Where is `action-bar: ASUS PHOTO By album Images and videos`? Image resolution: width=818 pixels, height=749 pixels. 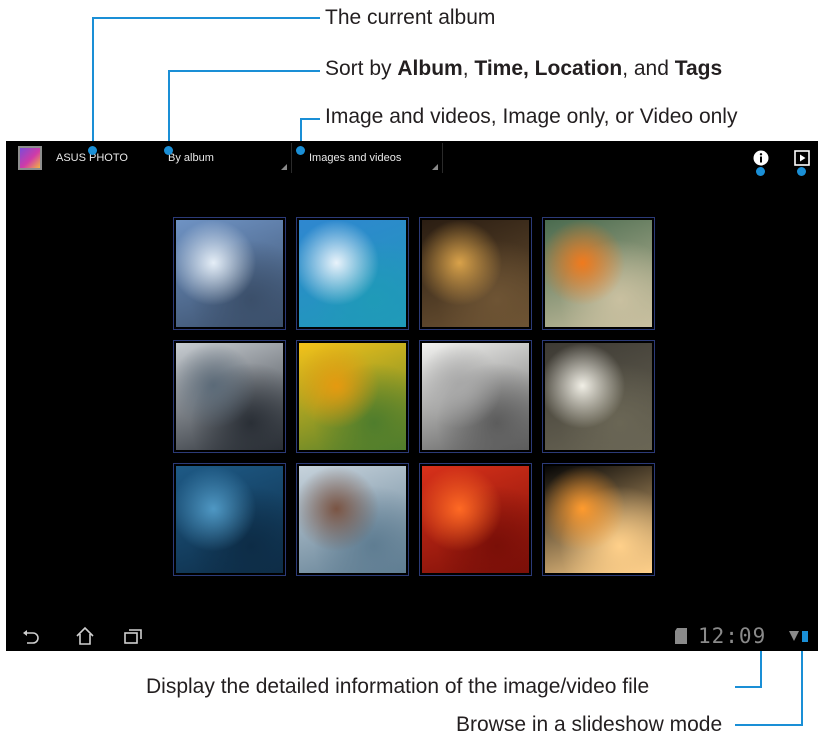 action-bar: ASUS PHOTO By album Images and videos is located at coordinates (412, 159).